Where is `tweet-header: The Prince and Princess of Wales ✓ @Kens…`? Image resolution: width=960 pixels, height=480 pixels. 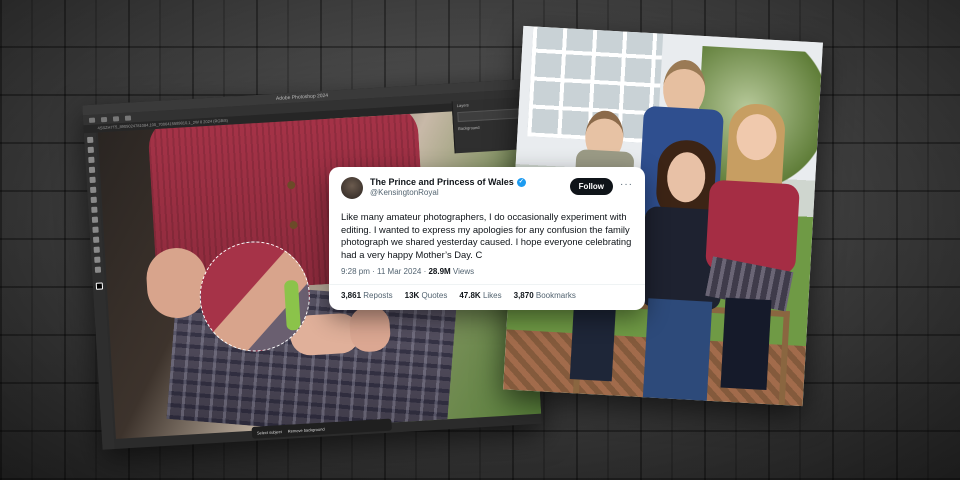
tweet-header: The Prince and Princess of Wales ✓ @Kens… is located at coordinates (487, 192).